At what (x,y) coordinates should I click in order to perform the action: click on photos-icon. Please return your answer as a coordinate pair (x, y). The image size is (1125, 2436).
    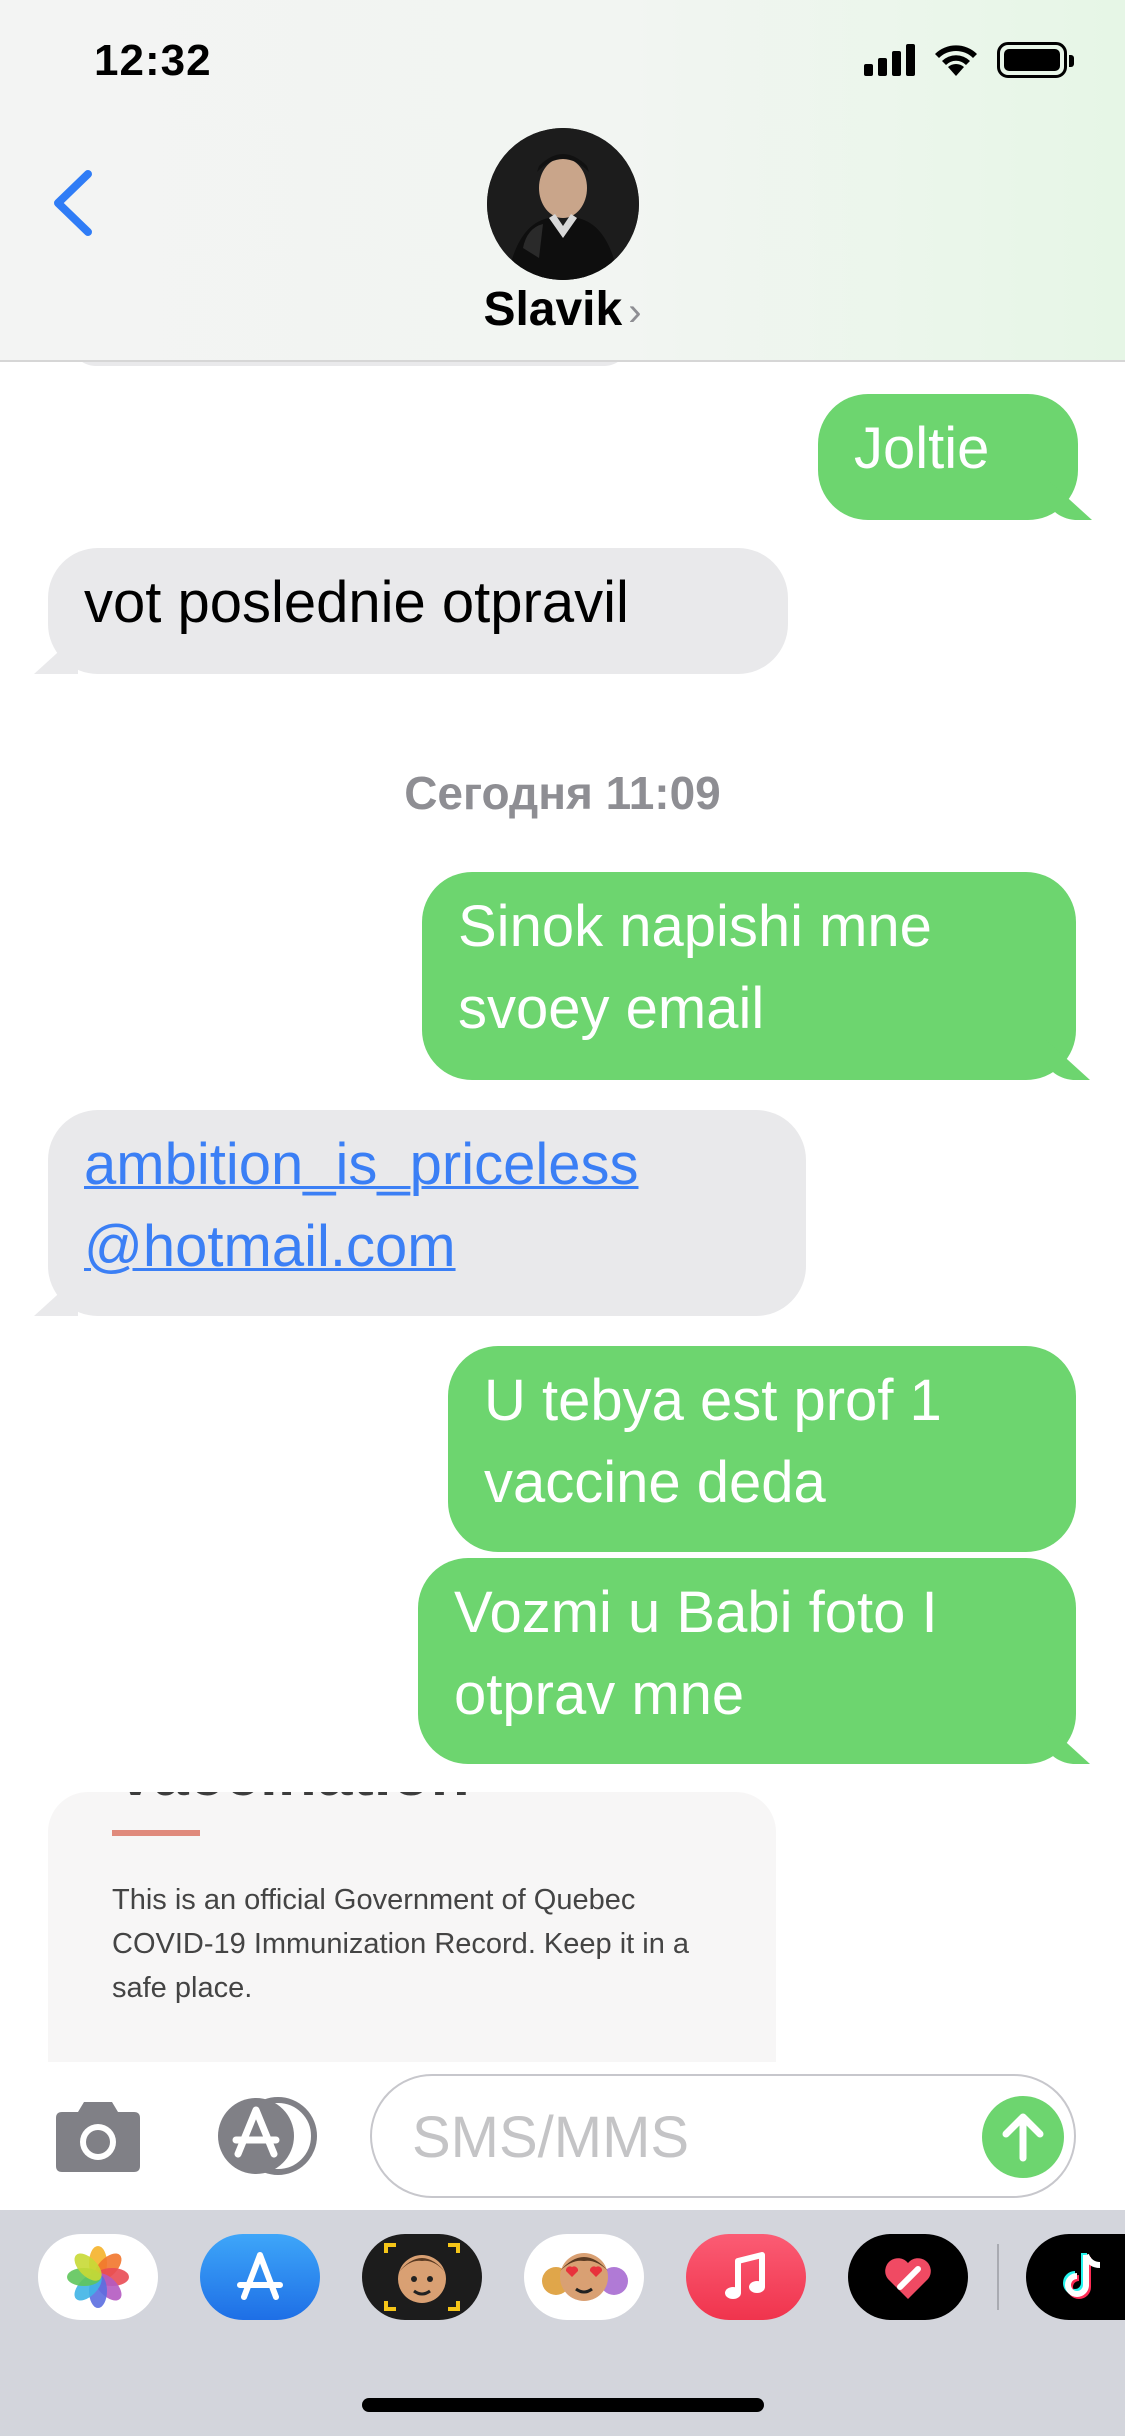
    Looking at the image, I should click on (98, 2277).